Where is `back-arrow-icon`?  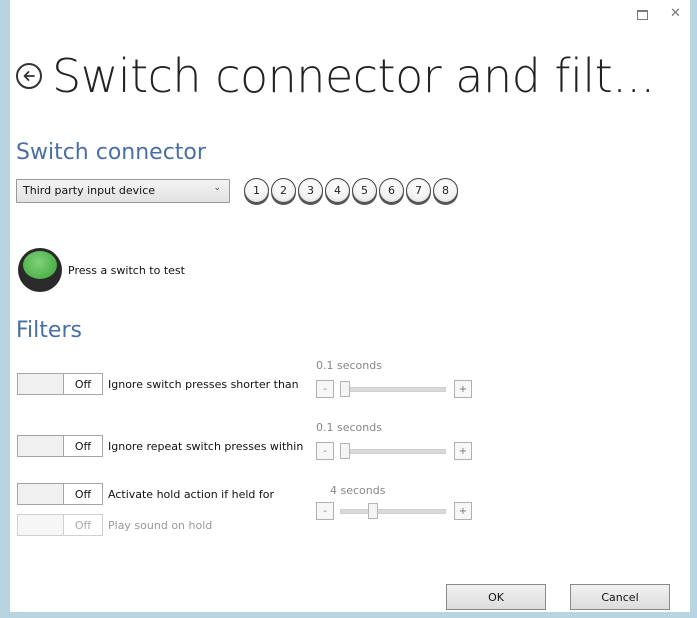
back-arrow-icon is located at coordinates (29, 76).